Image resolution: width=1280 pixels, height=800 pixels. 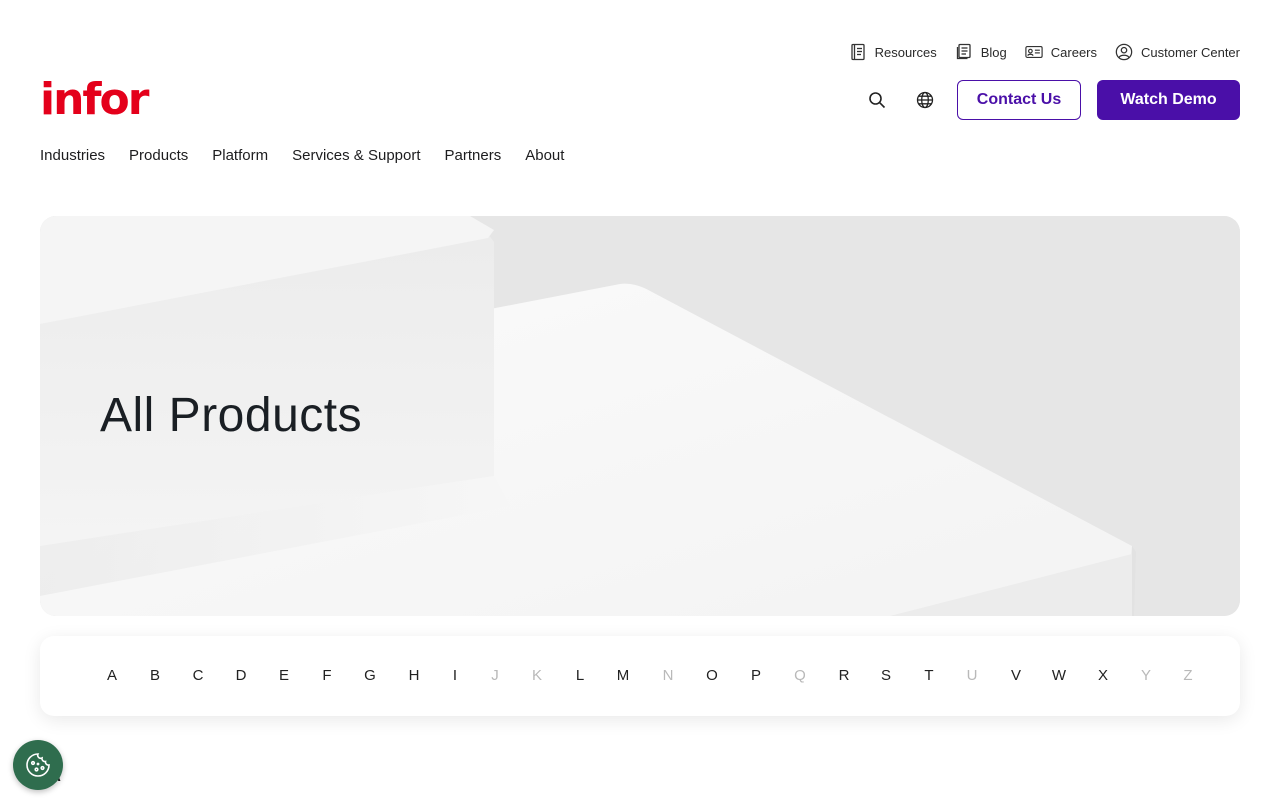 I want to click on alphabet-filter: A B C D E F G H I J K L M N O P Q R S T U V W X Y Z, so click(x=640, y=676).